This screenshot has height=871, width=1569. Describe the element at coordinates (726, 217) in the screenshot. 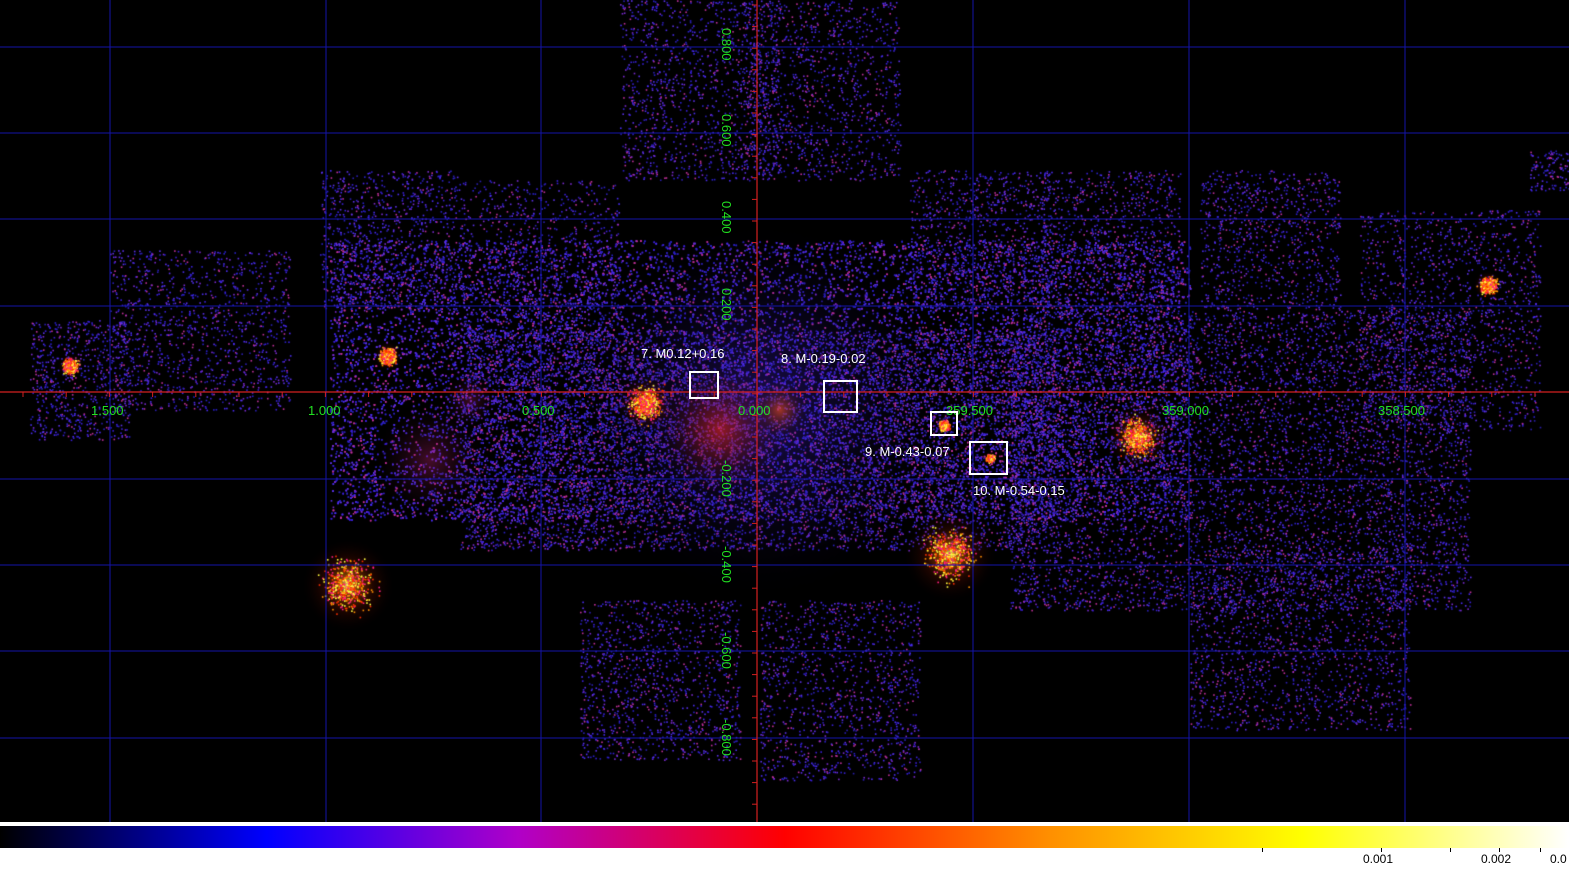

I see `lat-label: 0.400` at that location.